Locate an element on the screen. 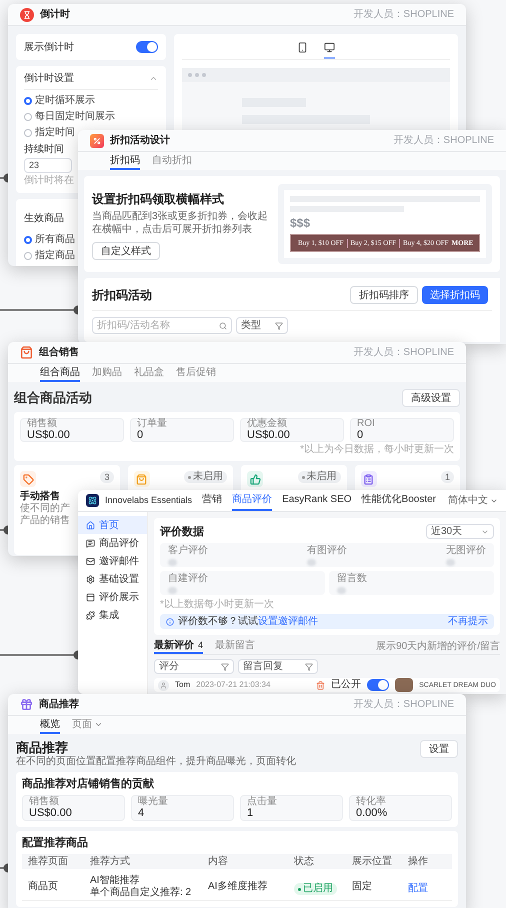 Image resolution: width=506 pixels, height=908 pixels. table-cell-text: 单个商品自定义推荐: 2 is located at coordinates (141, 892).